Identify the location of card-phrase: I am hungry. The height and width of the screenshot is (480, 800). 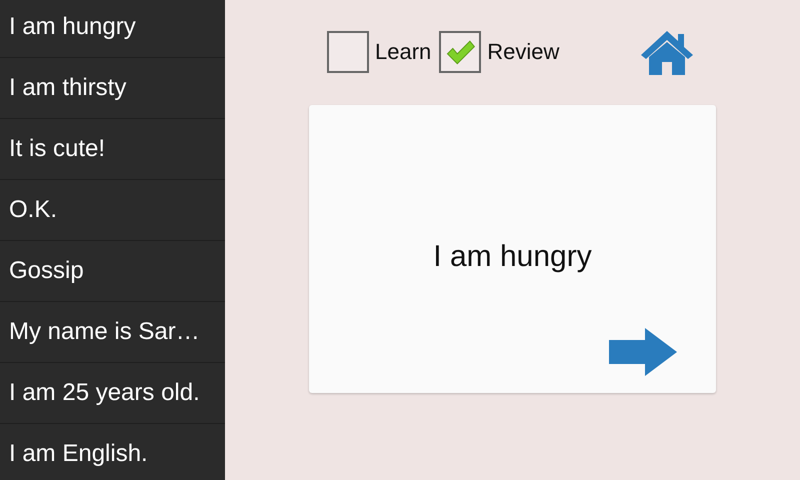
(512, 257).